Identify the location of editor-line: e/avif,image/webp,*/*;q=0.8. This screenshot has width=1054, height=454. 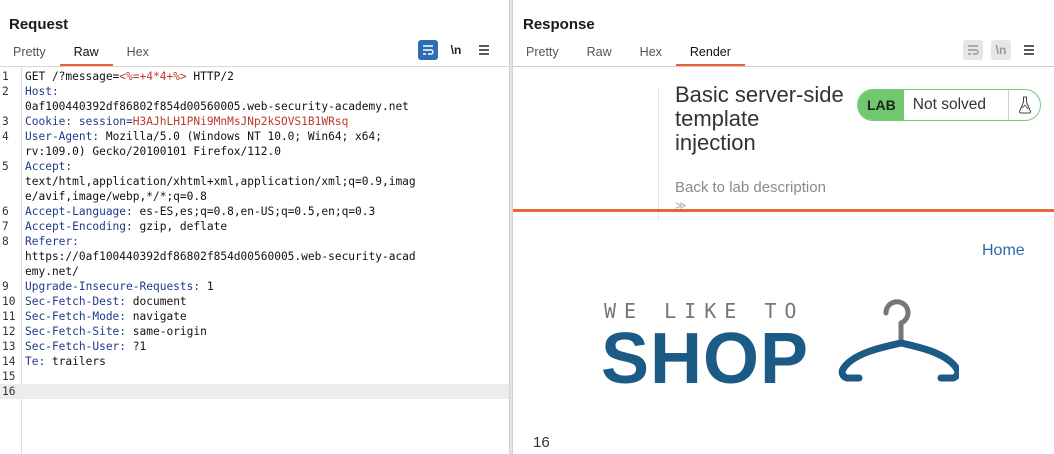
(254, 196).